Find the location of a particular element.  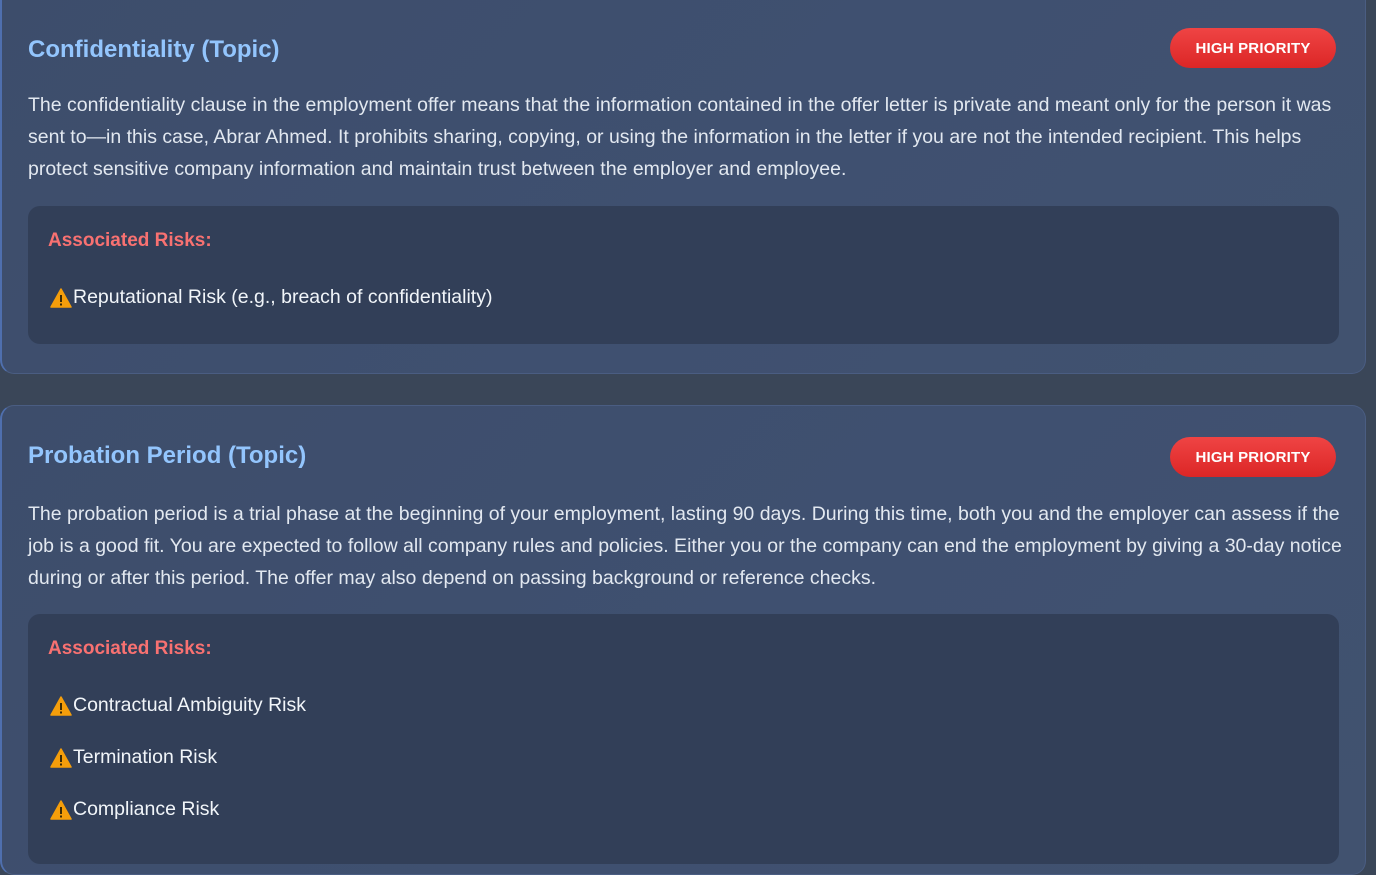

risk-item-label: Contractual Ambiguity Risk is located at coordinates (190, 705).